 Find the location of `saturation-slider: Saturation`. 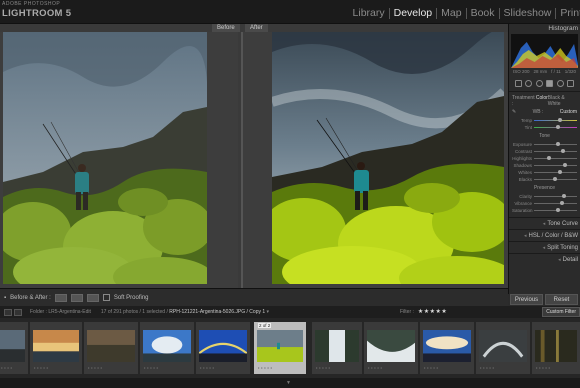

saturation-slider: Saturation is located at coordinates (544, 210).